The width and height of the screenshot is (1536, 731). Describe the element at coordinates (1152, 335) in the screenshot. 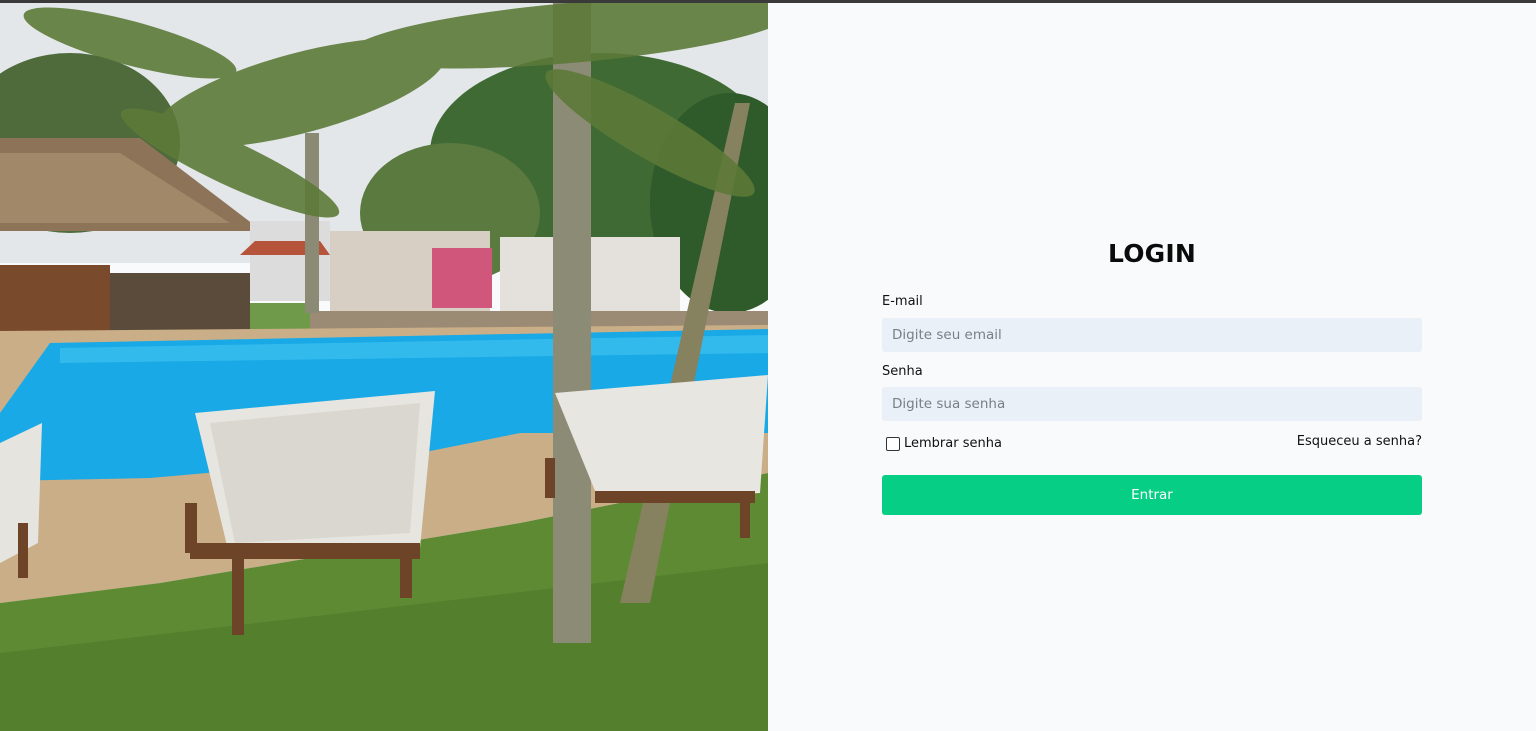

I see `email-input` at that location.